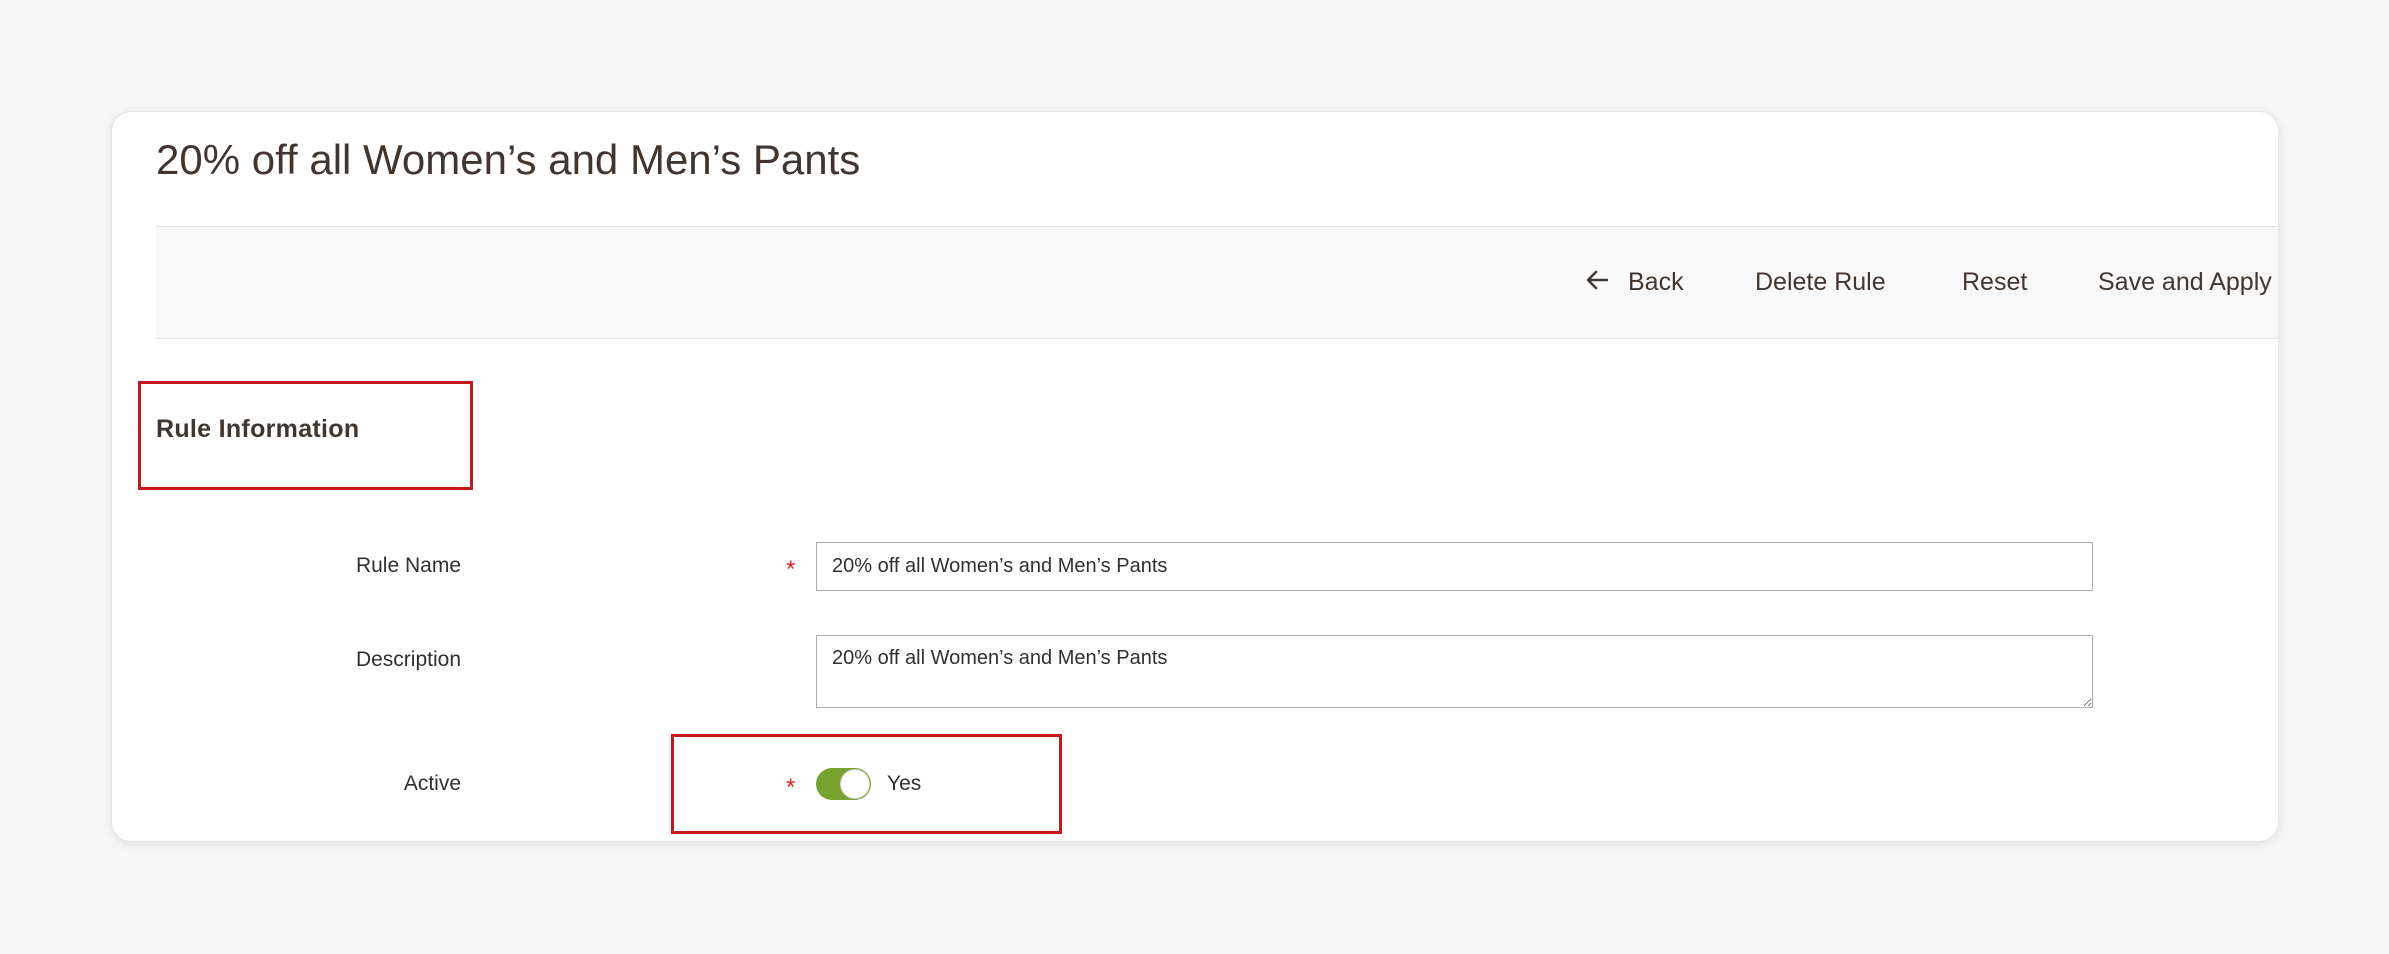 This screenshot has width=2389, height=954. What do you see at coordinates (2185, 282) in the screenshot?
I see `save-and-apply-button: Save and Apply` at bounding box center [2185, 282].